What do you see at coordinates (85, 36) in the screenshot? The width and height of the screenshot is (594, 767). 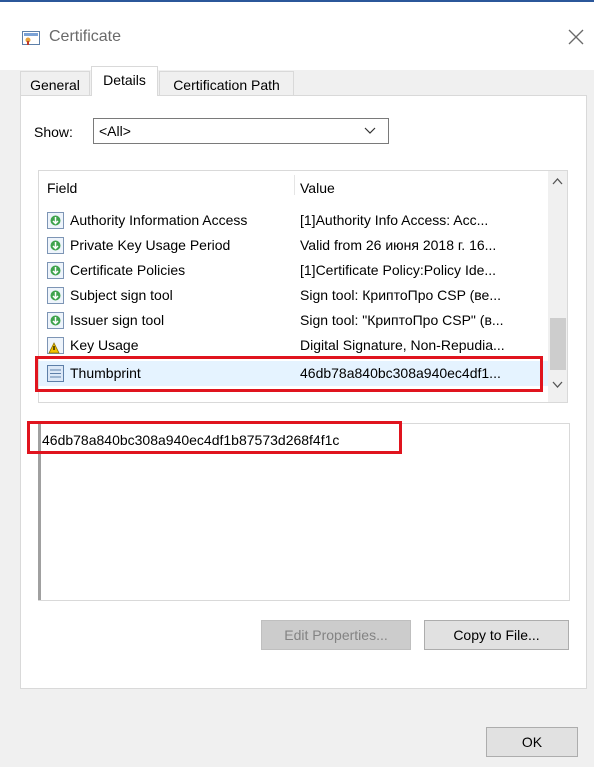 I see `window-title: Certificate` at bounding box center [85, 36].